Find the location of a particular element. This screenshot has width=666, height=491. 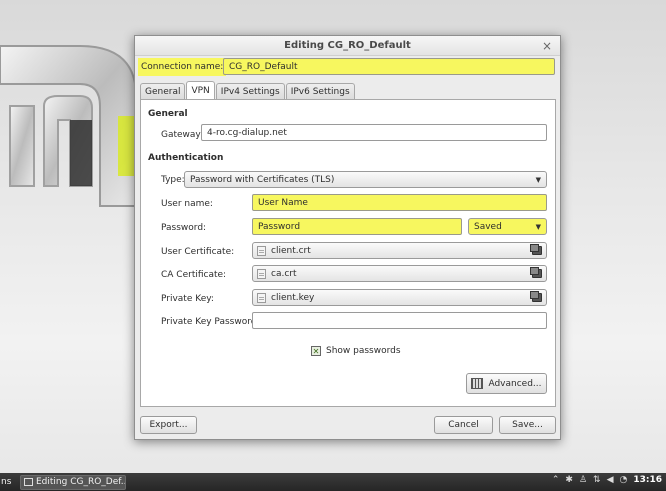

user-icon: ♙ is located at coordinates (583, 480).